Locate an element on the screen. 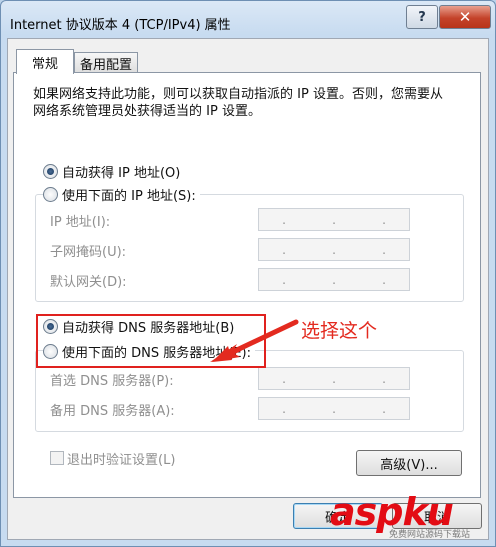 Image resolution: width=496 pixels, height=547 pixels. tab-general: 常规 is located at coordinates (45, 61).